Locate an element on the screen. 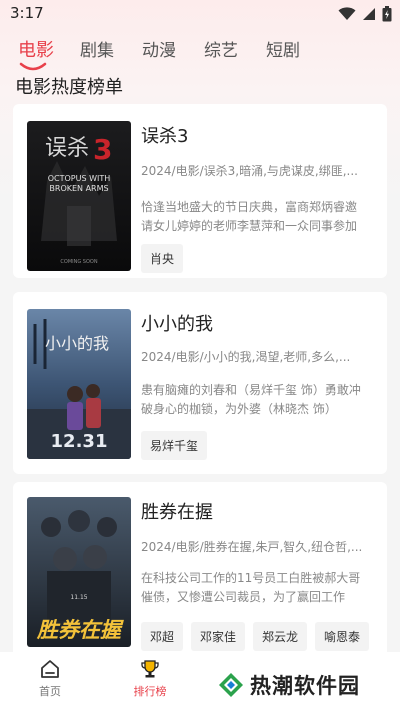 This screenshot has height=712, width=400. tab-series: 剧集 is located at coordinates (97, 48).